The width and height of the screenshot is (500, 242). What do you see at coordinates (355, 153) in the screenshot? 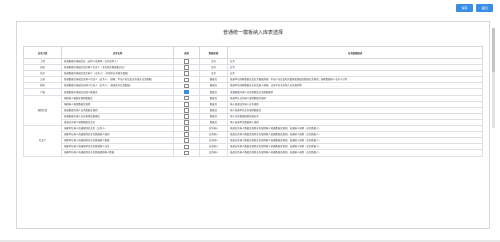
I see `cell-desc: 普通业务纳人数据库规则业务规则纳人普通数据库规则，普通纳人规则（业务数据人）` at bounding box center [355, 153].